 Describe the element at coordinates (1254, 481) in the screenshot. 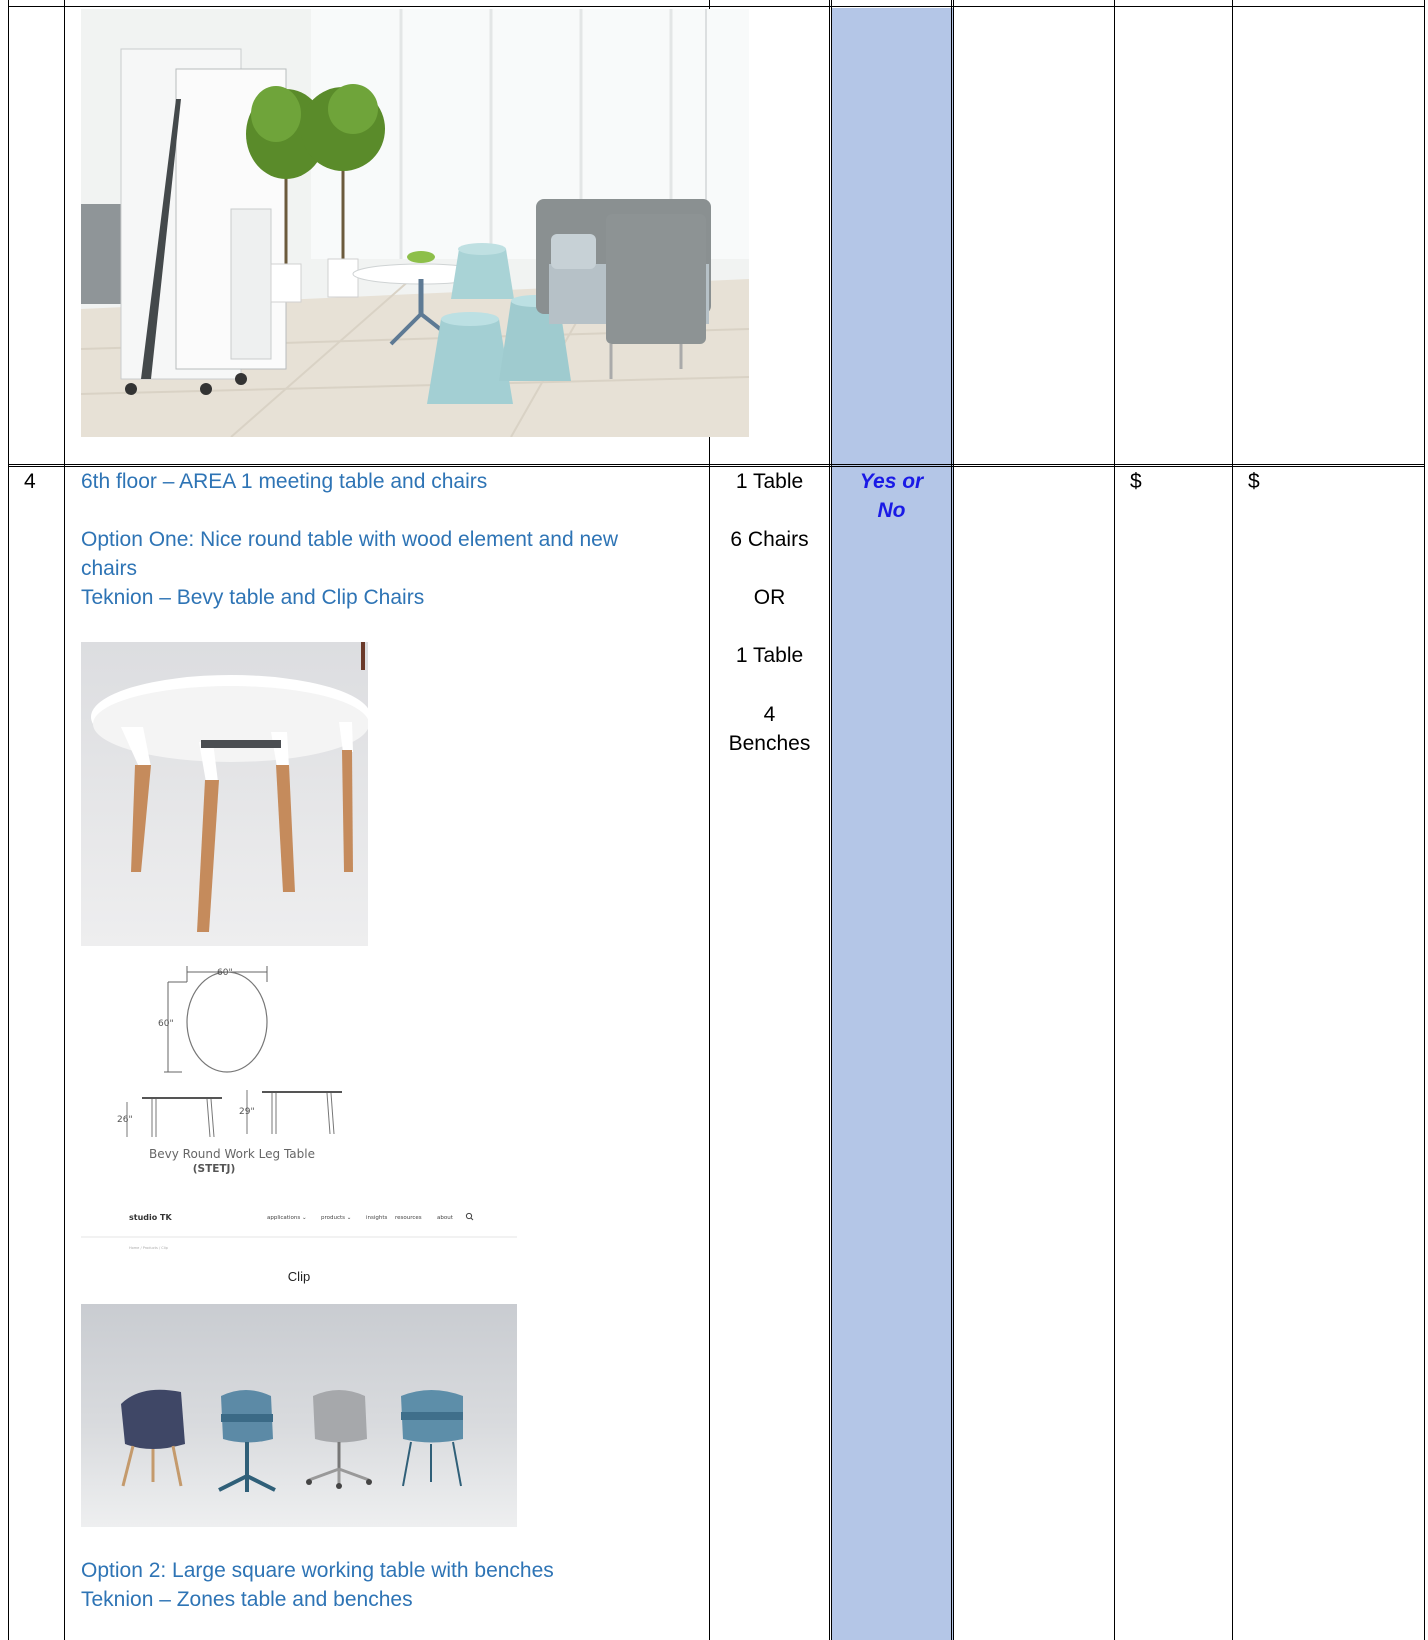

I see `total-price: $` at that location.